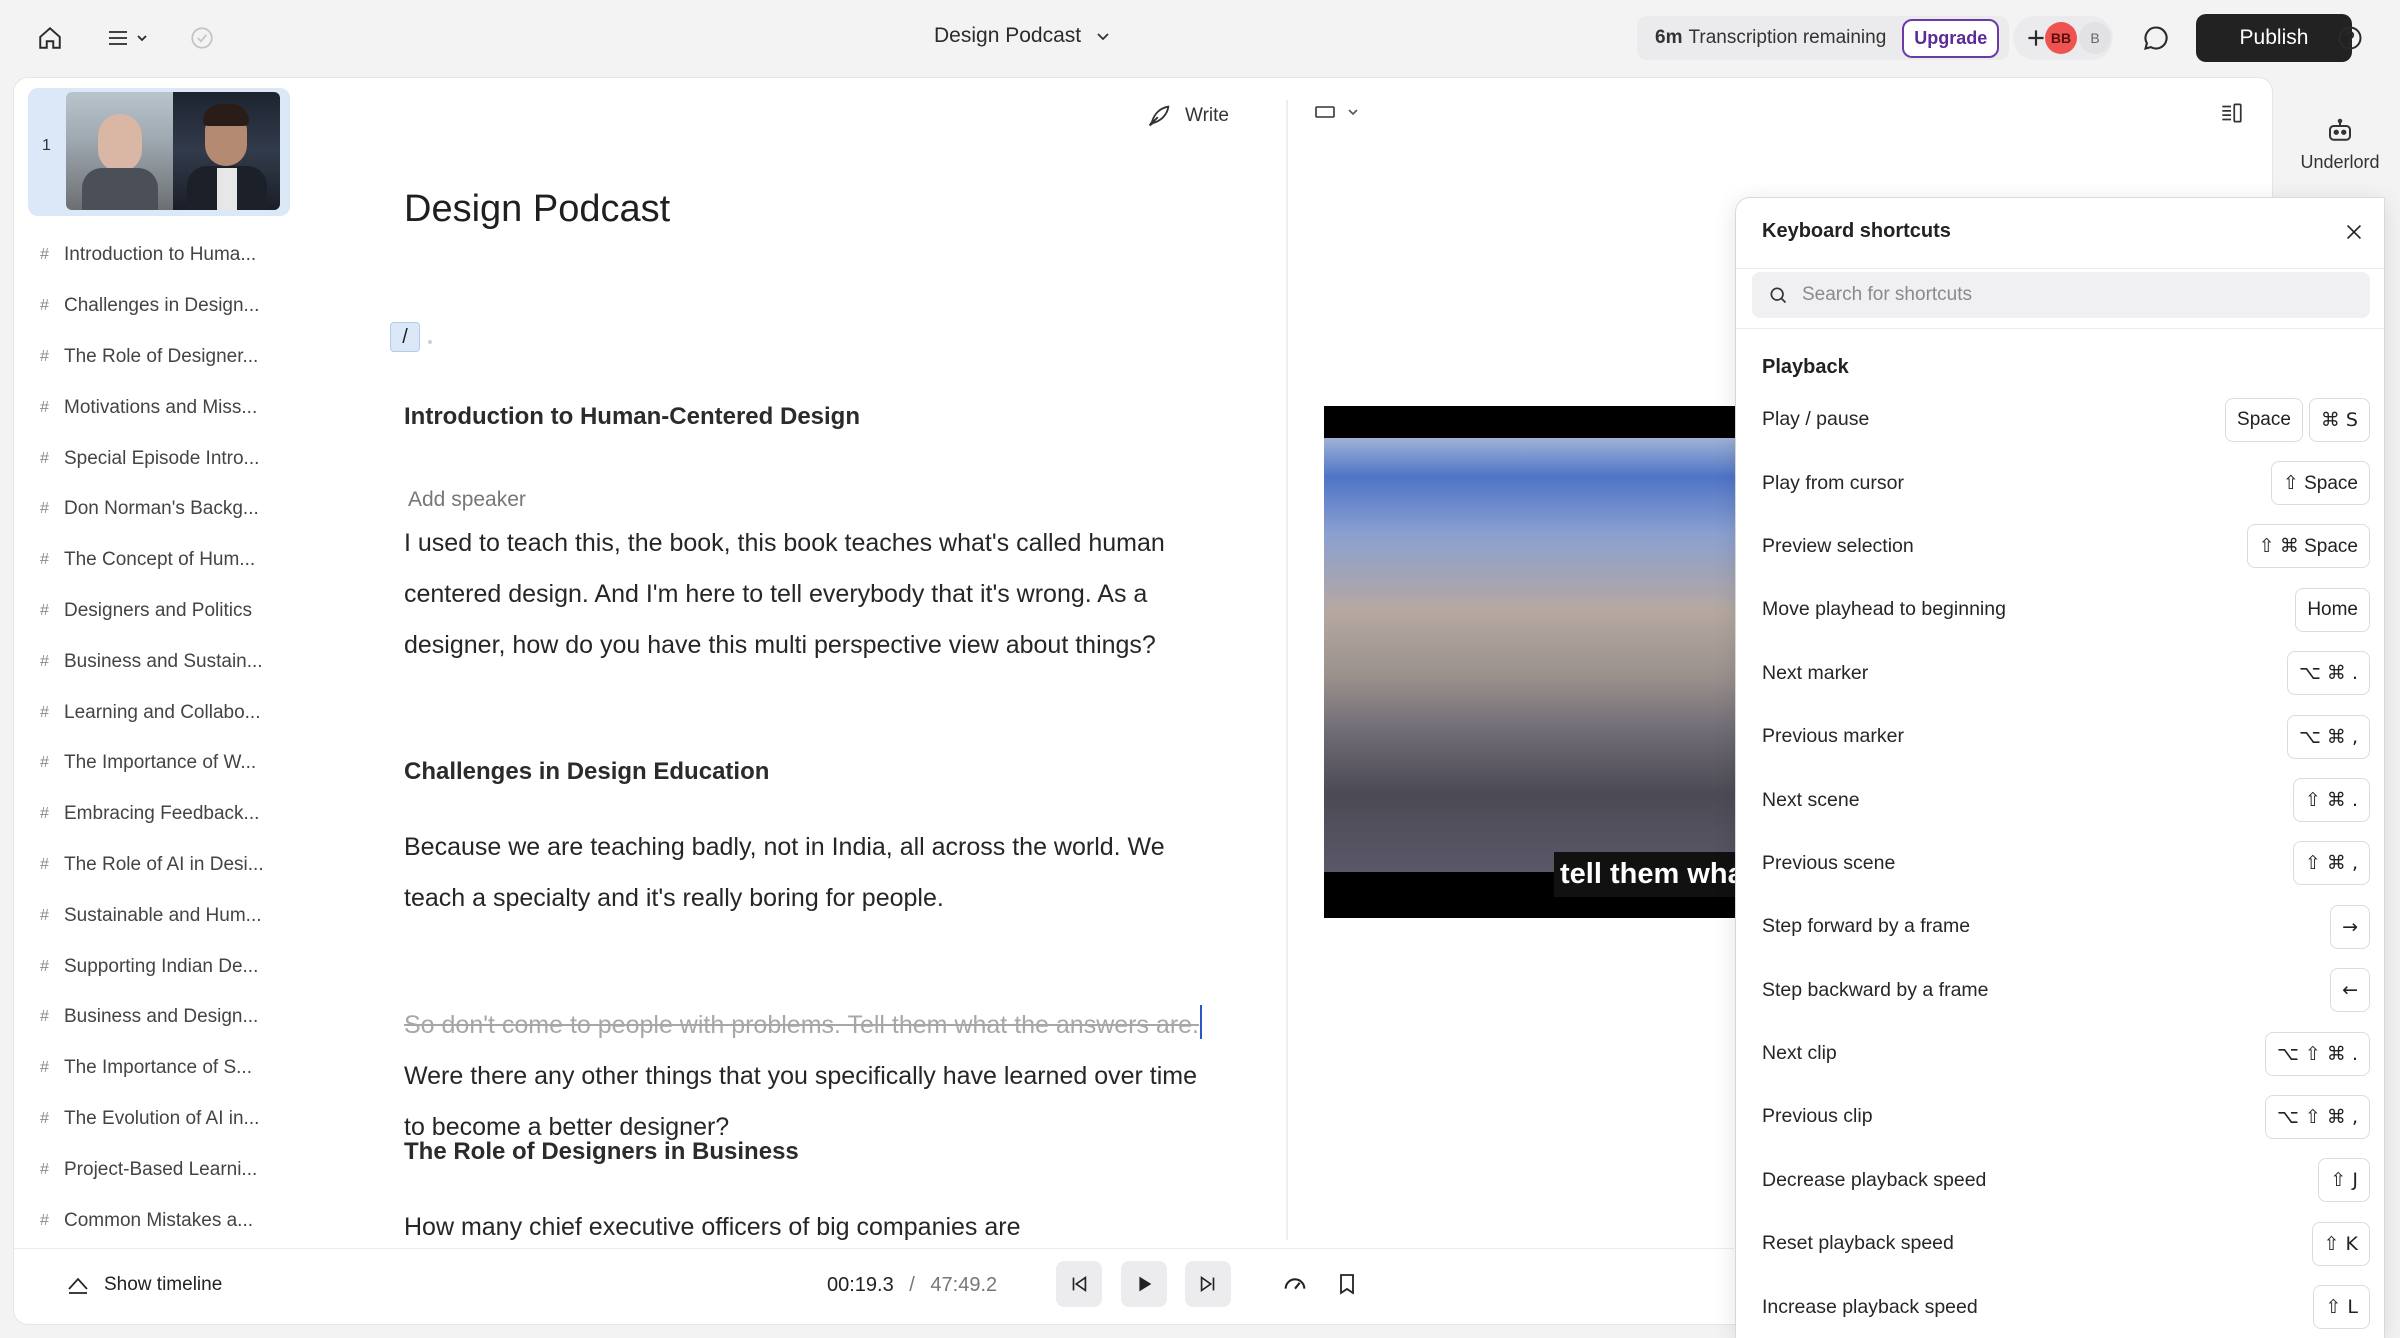 This screenshot has height=1338, width=2400. I want to click on key-cap: ⌥ ⇧ ⌘ ,, so click(2317, 1116).